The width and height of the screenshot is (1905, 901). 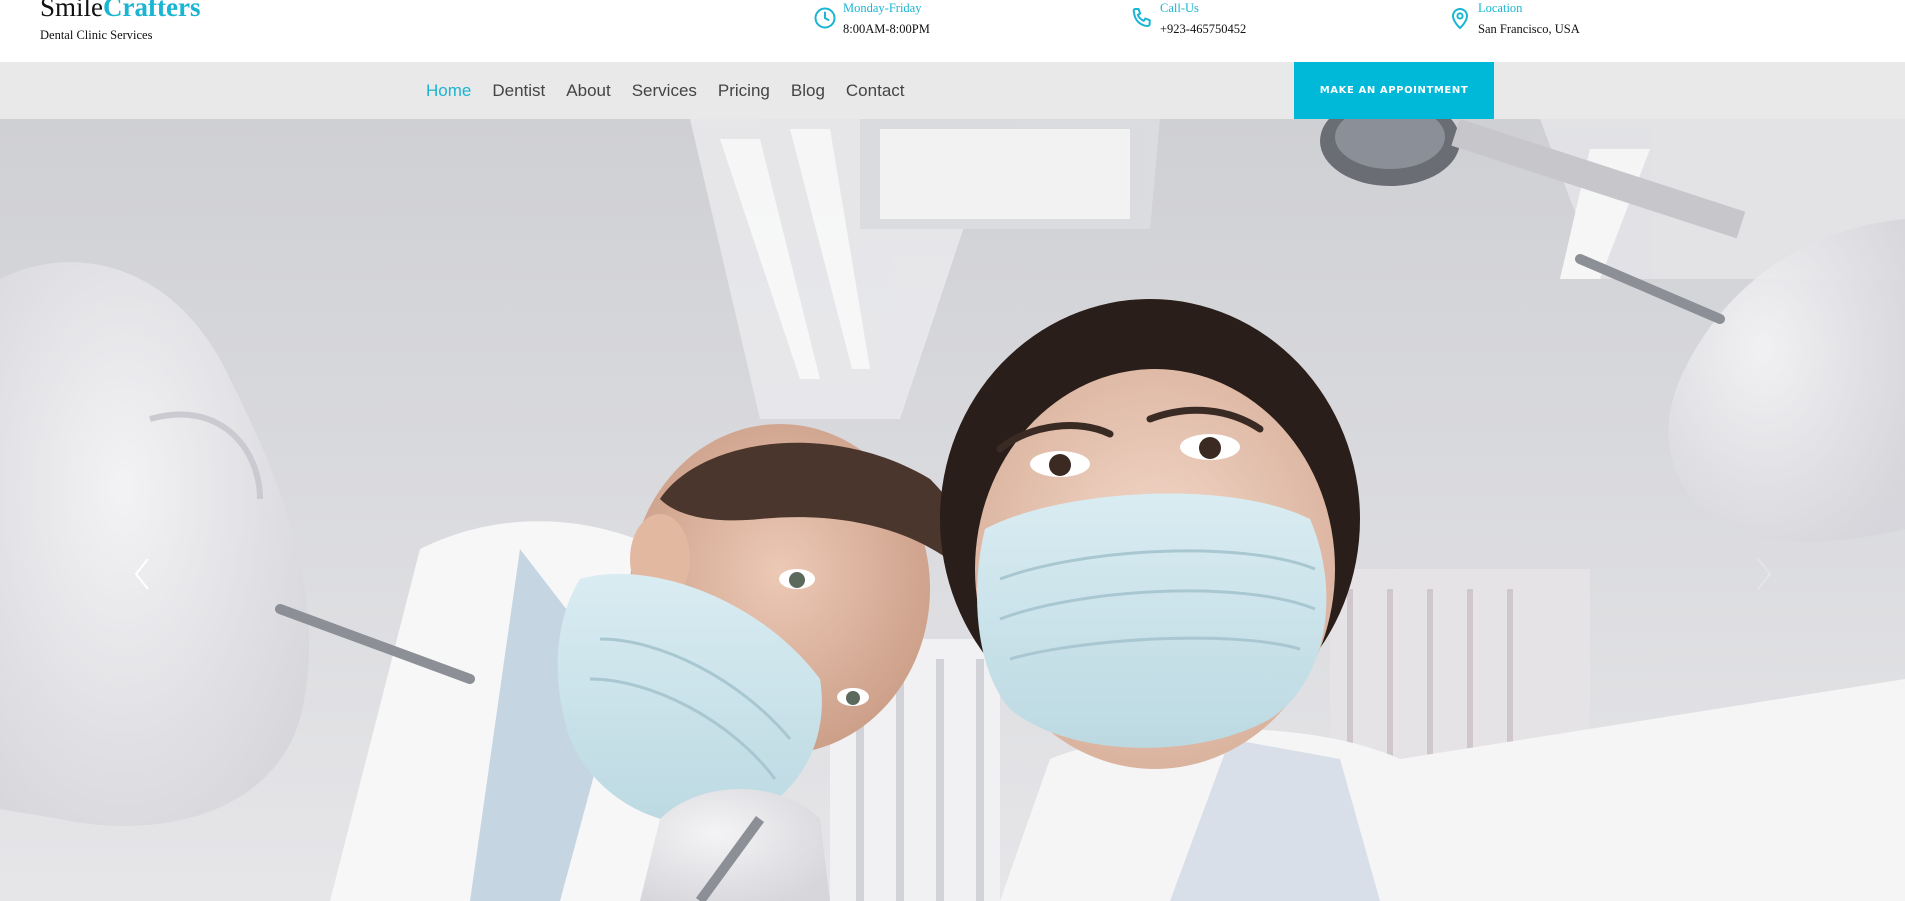 What do you see at coordinates (875, 91) in the screenshot?
I see `nav-item-contact: Contact` at bounding box center [875, 91].